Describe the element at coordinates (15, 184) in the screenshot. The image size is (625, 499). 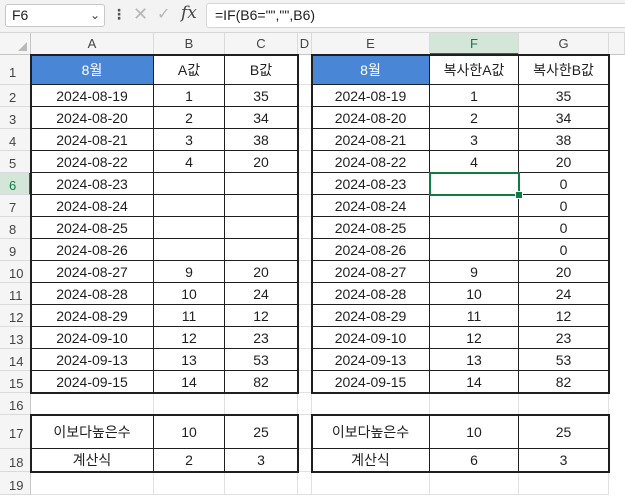
I see `row-header-6: 6` at that location.